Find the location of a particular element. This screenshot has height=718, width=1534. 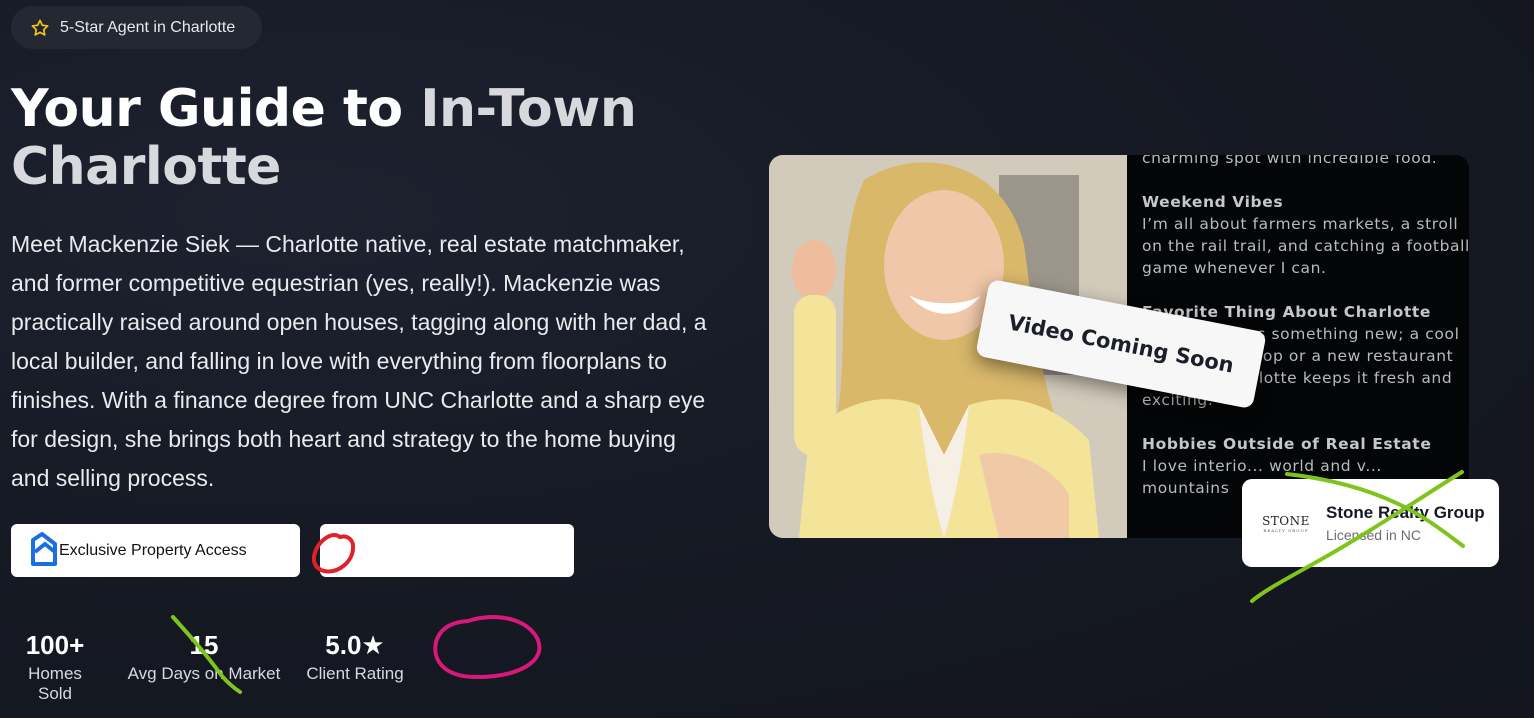

stat-value: 15 is located at coordinates (204, 645).